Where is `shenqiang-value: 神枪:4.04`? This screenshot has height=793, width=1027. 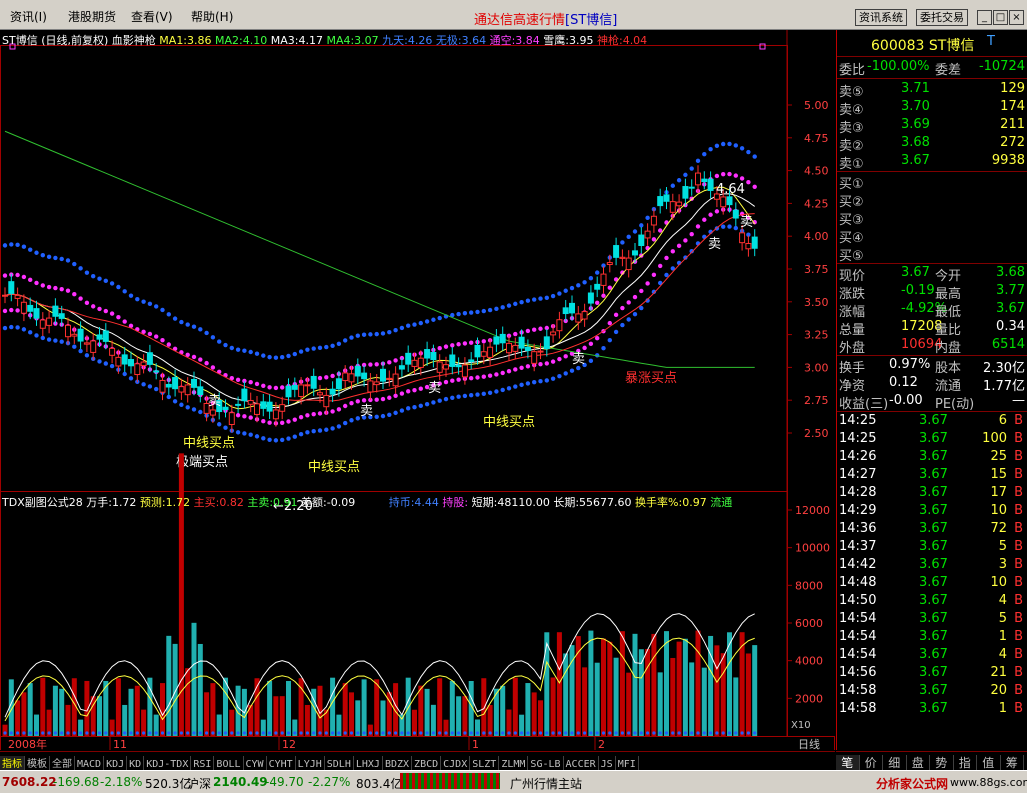 shenqiang-value: 神枪:4.04 is located at coordinates (622, 40).